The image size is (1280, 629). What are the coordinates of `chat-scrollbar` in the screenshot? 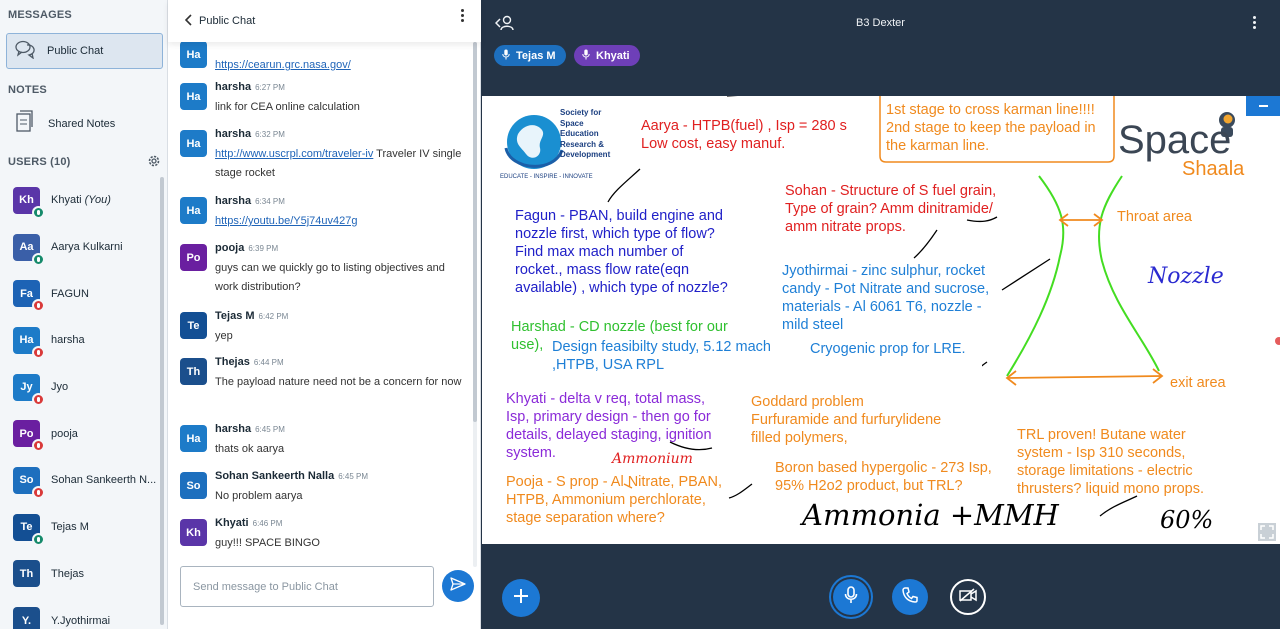 It's located at (475, 232).